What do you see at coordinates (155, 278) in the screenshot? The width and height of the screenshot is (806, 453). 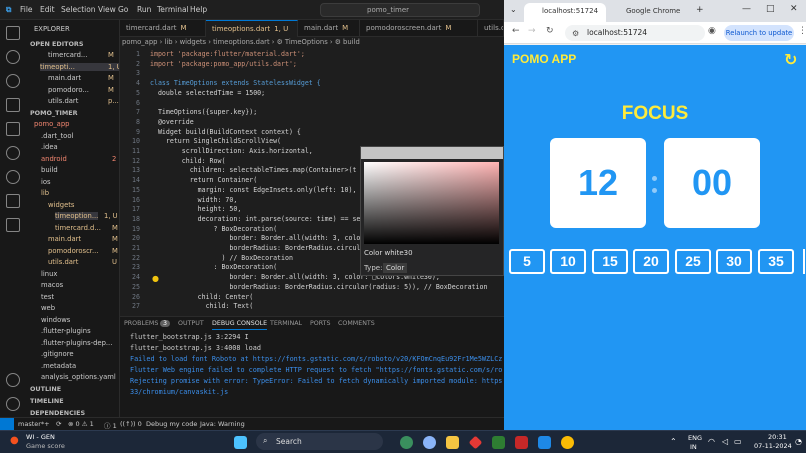 I see `lightbulb-icon: ●` at bounding box center [155, 278].